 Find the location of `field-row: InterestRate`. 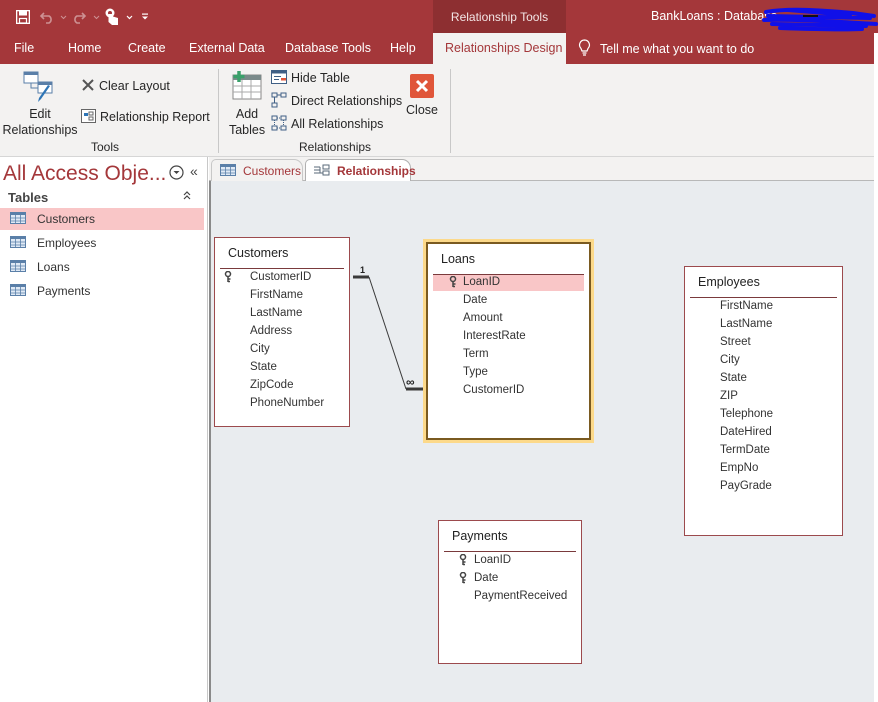

field-row: InterestRate is located at coordinates (508, 337).